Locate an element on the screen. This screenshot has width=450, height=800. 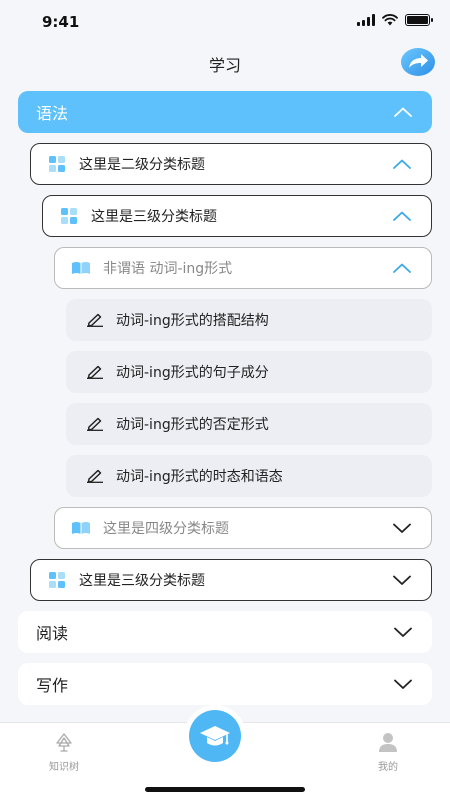
section-grammar: 语法 is located at coordinates (225, 112).